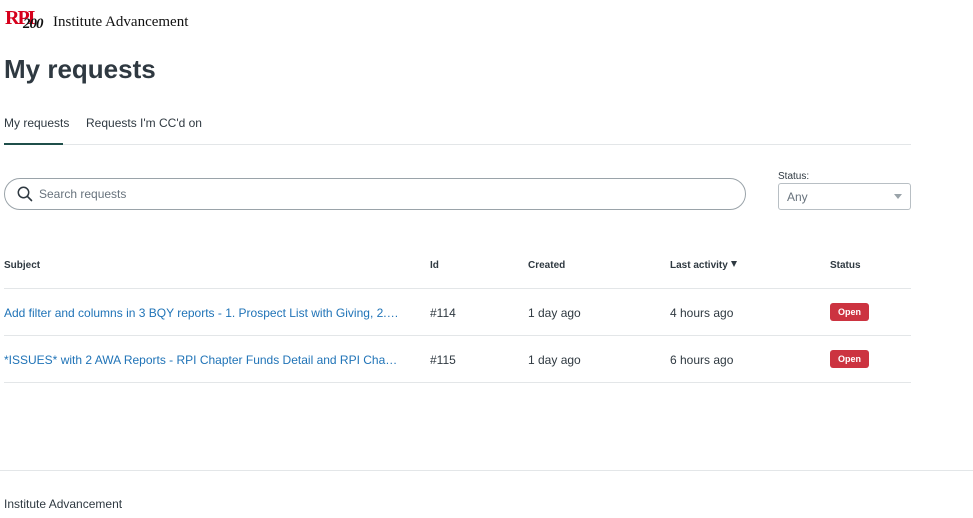 The height and width of the screenshot is (518, 973). Describe the element at coordinates (63, 504) in the screenshot. I see `footer-text: Institute Advancement` at that location.